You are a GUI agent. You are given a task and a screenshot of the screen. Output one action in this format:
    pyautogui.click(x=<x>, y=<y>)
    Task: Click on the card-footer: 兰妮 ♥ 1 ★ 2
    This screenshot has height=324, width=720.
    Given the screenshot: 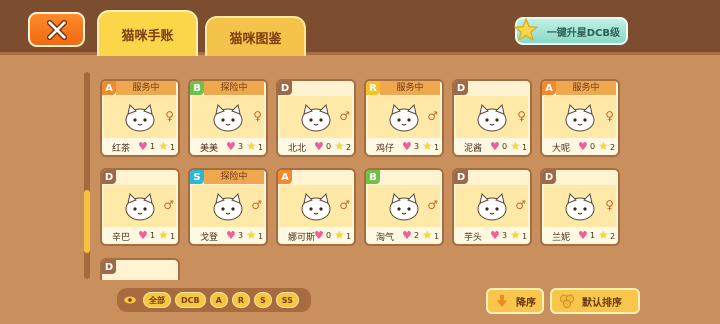 What is the action you would take?
    pyautogui.click(x=580, y=235)
    